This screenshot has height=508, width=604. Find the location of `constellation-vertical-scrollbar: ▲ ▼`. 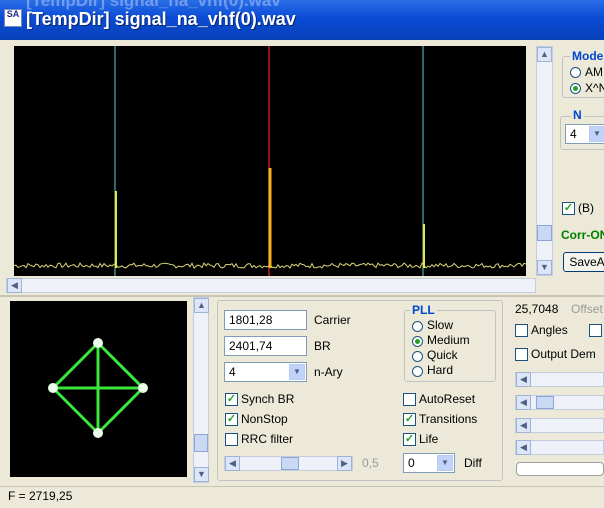

constellation-vertical-scrollbar: ▲ ▼ is located at coordinates (201, 390).